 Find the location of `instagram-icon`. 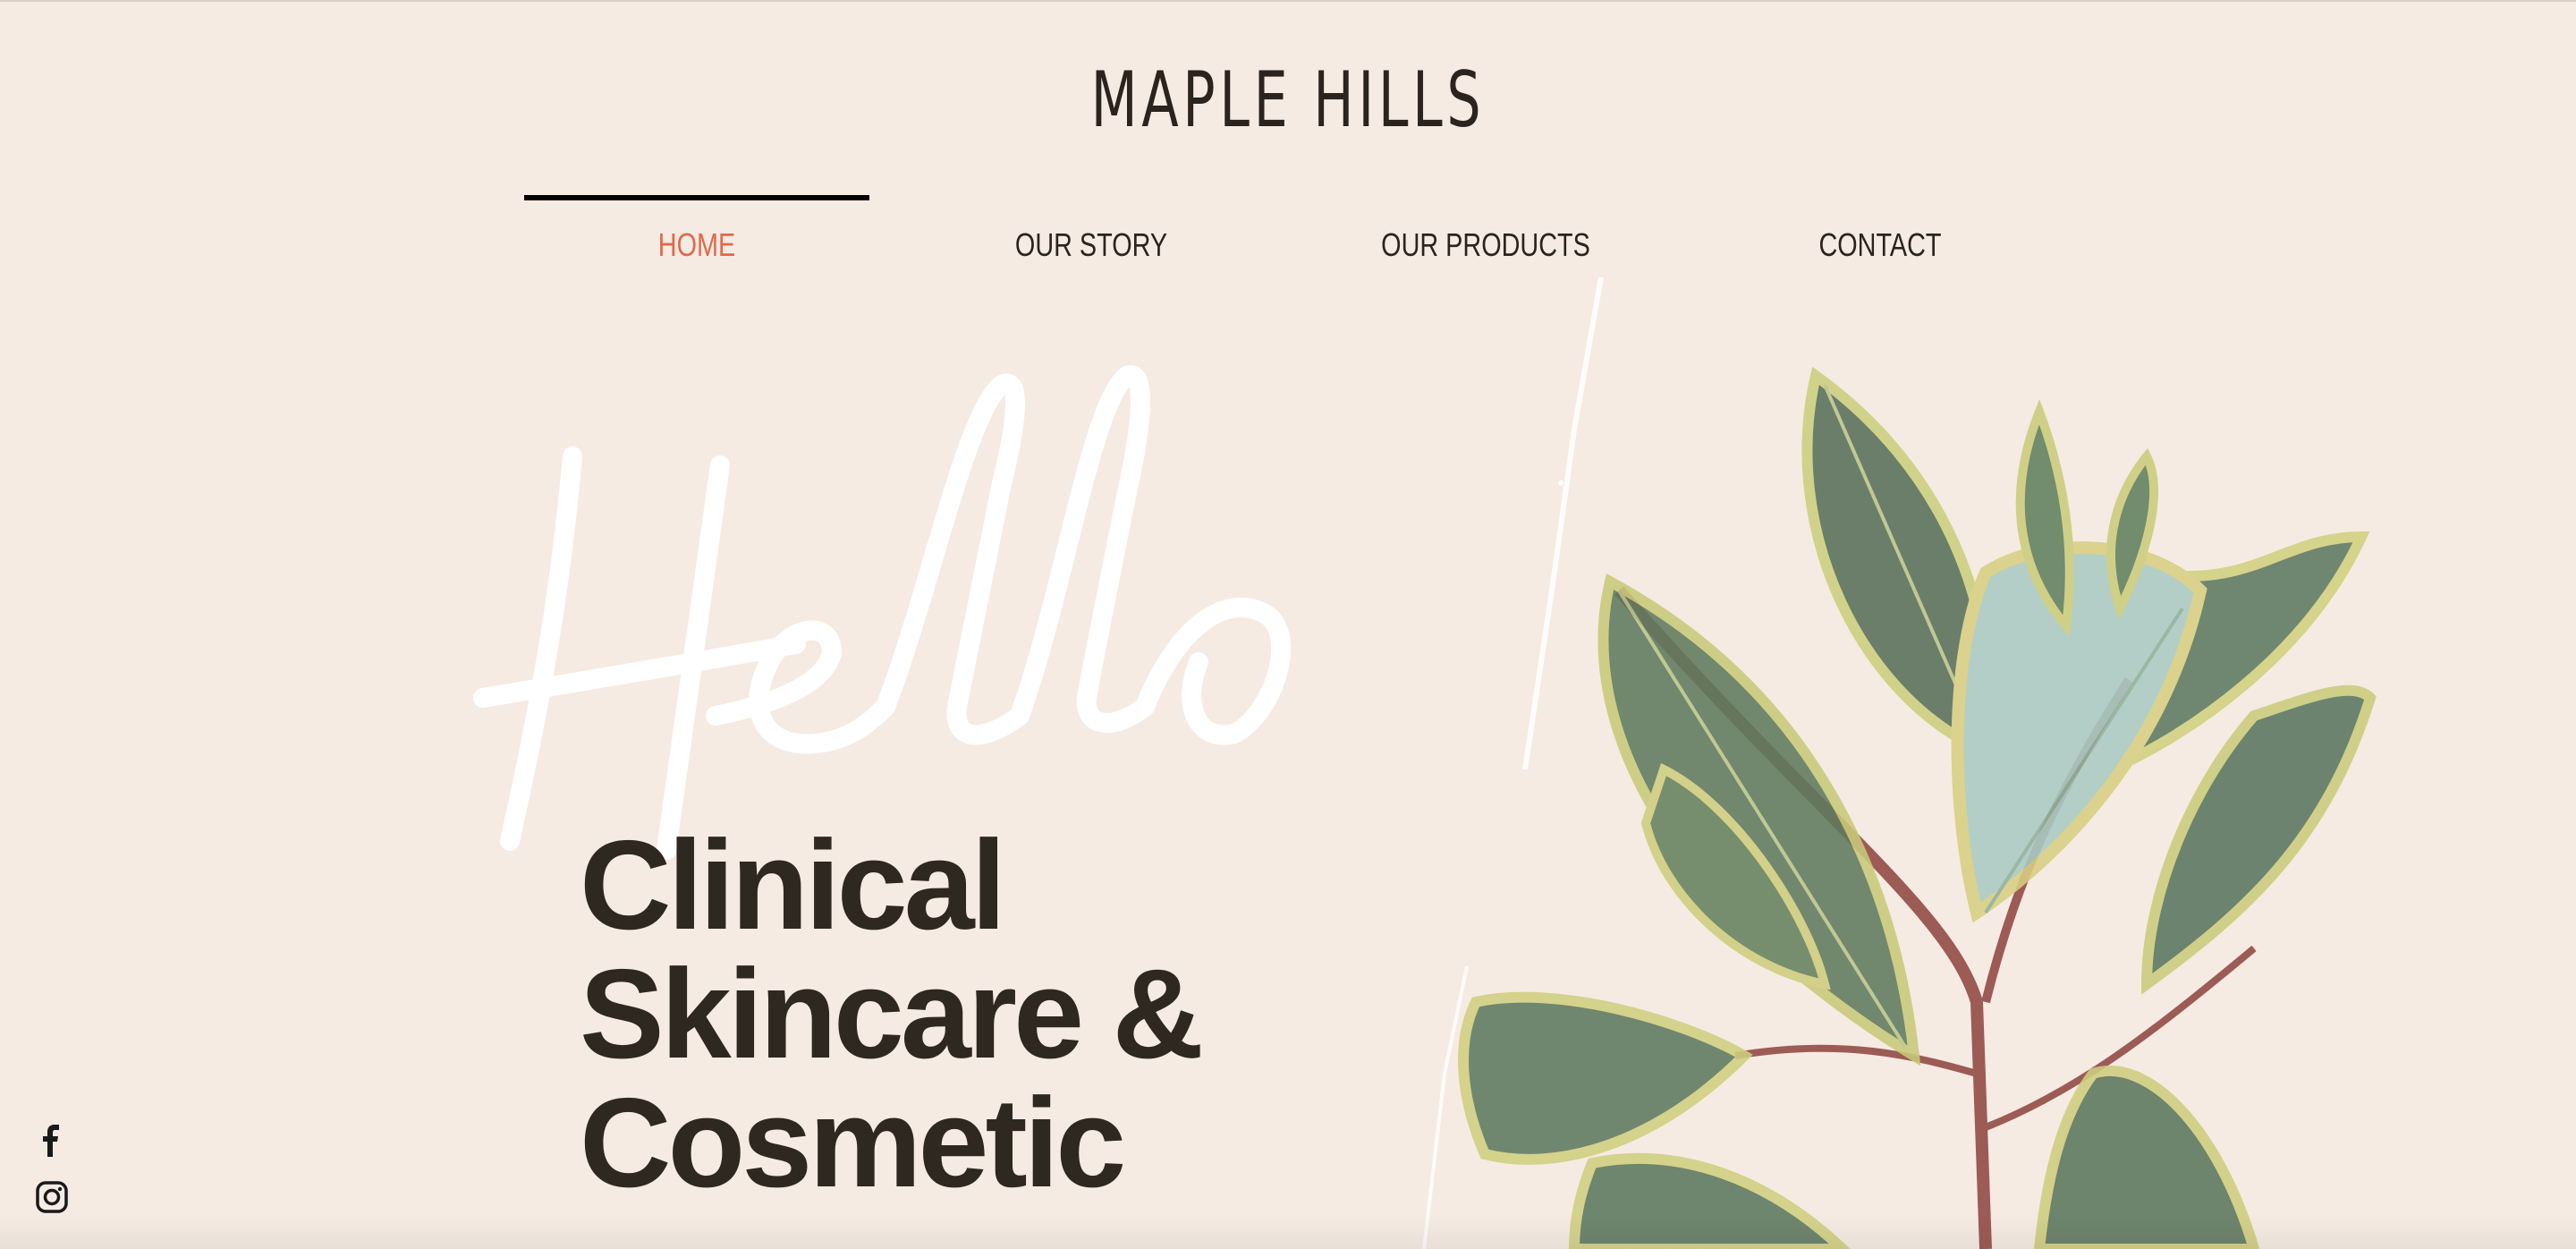

instagram-icon is located at coordinates (52, 1197).